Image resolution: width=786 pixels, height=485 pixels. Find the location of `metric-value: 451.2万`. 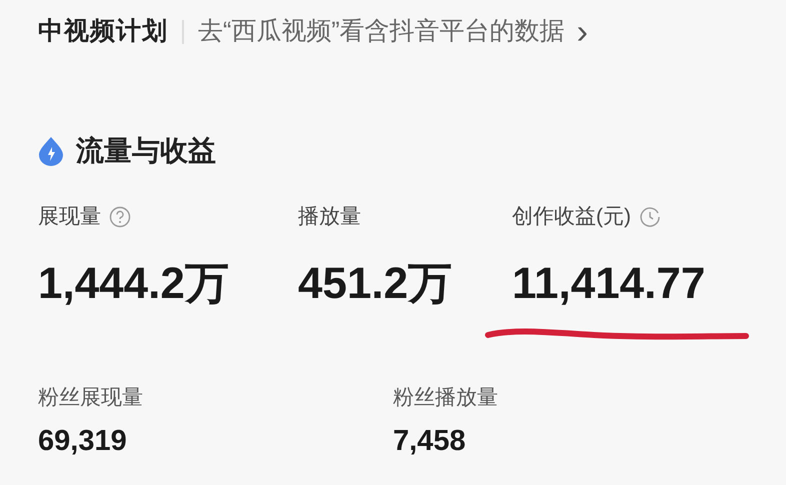

metric-value: 451.2万 is located at coordinates (376, 284).